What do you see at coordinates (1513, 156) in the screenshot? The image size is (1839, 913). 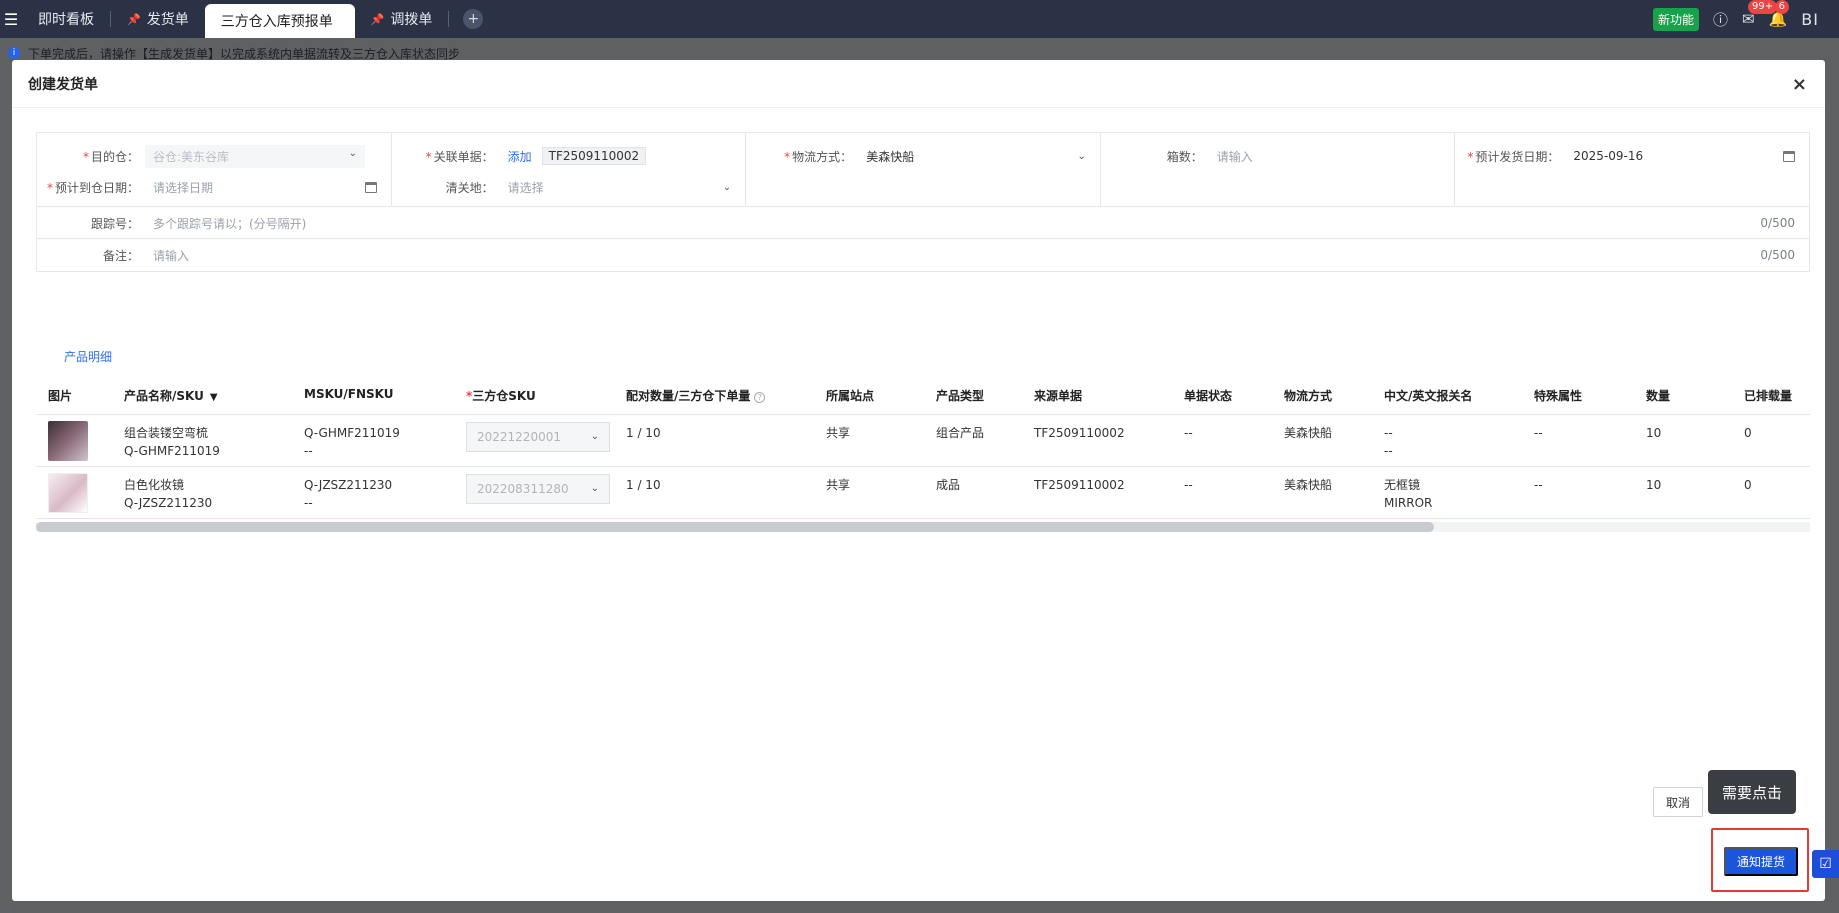 I see `field-label: * 预计发货日期：` at bounding box center [1513, 156].